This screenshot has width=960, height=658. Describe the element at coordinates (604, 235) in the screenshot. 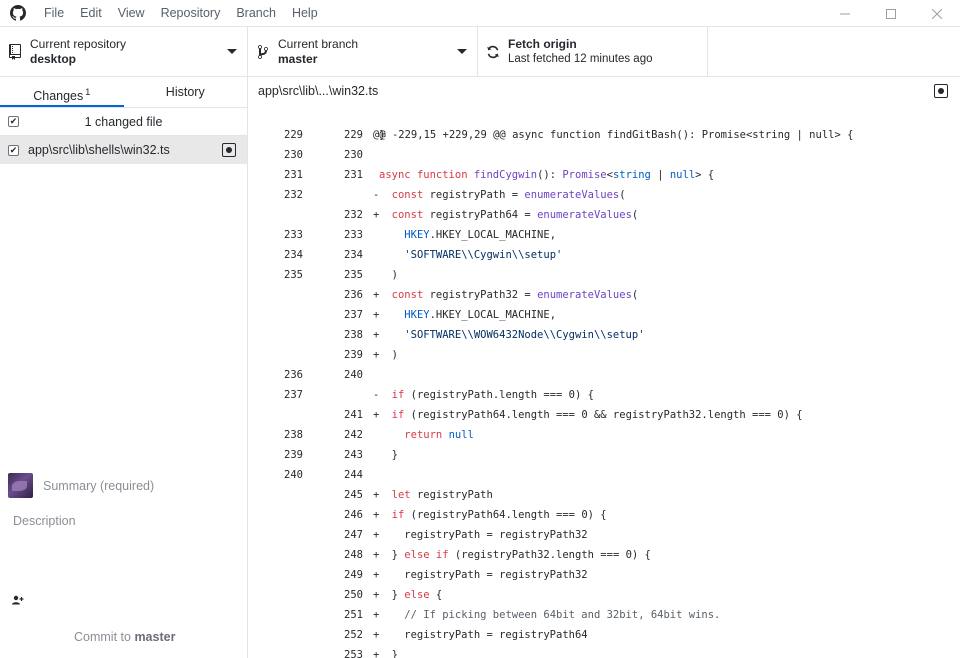

I see `diff-line: 233 233 HKEY.HKEY_LOCAL_MACHINE,` at that location.